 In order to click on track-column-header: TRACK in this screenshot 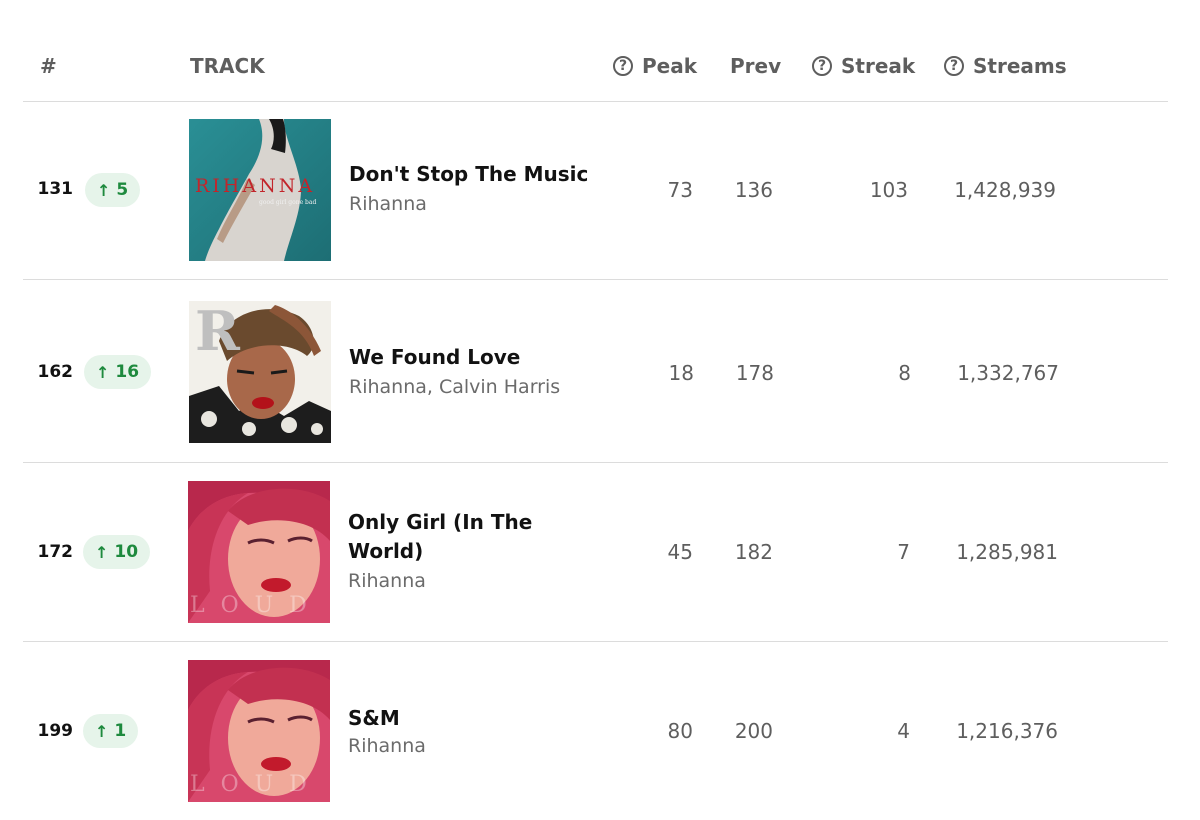, I will do `click(227, 66)`.